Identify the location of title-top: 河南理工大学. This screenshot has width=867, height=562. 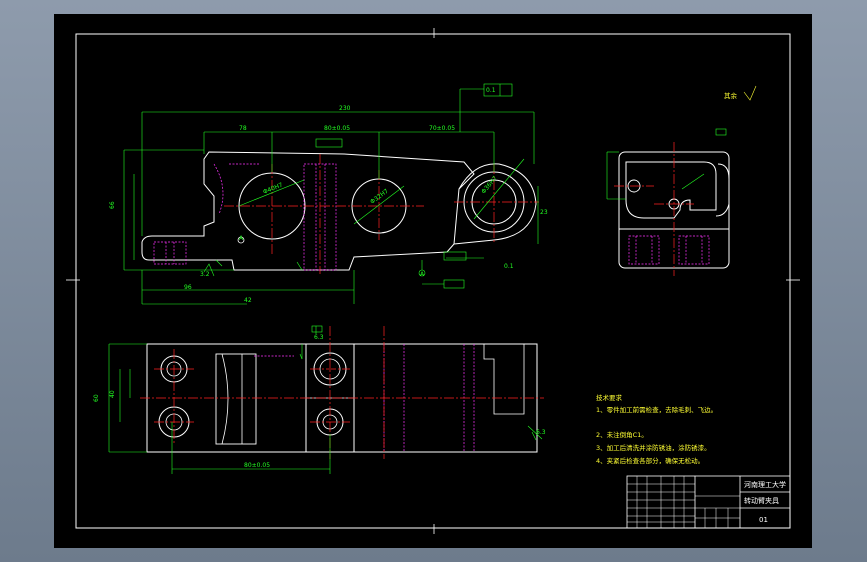
(765, 484).